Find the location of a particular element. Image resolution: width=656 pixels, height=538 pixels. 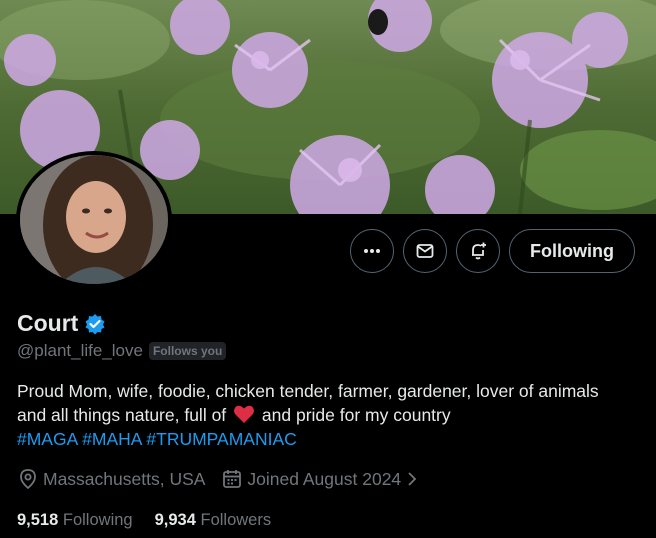

hashtag-link: #TRUMPAMANIAC is located at coordinates (221, 439).